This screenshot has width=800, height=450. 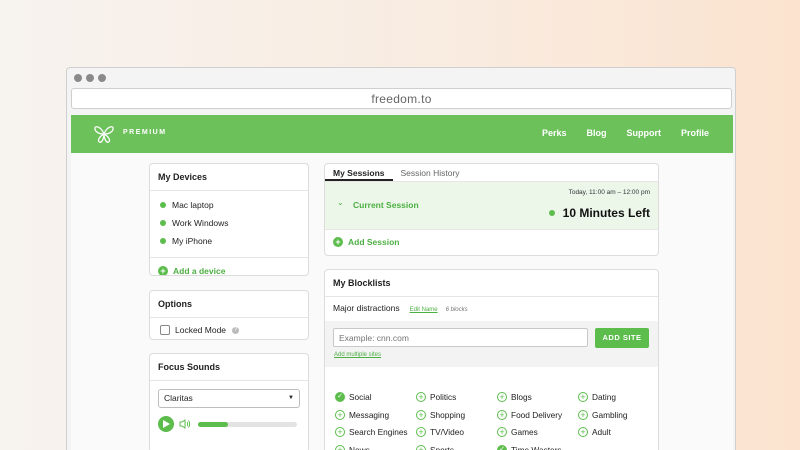 I want to click on chevron-down-icon: ⌄, so click(x=340, y=202).